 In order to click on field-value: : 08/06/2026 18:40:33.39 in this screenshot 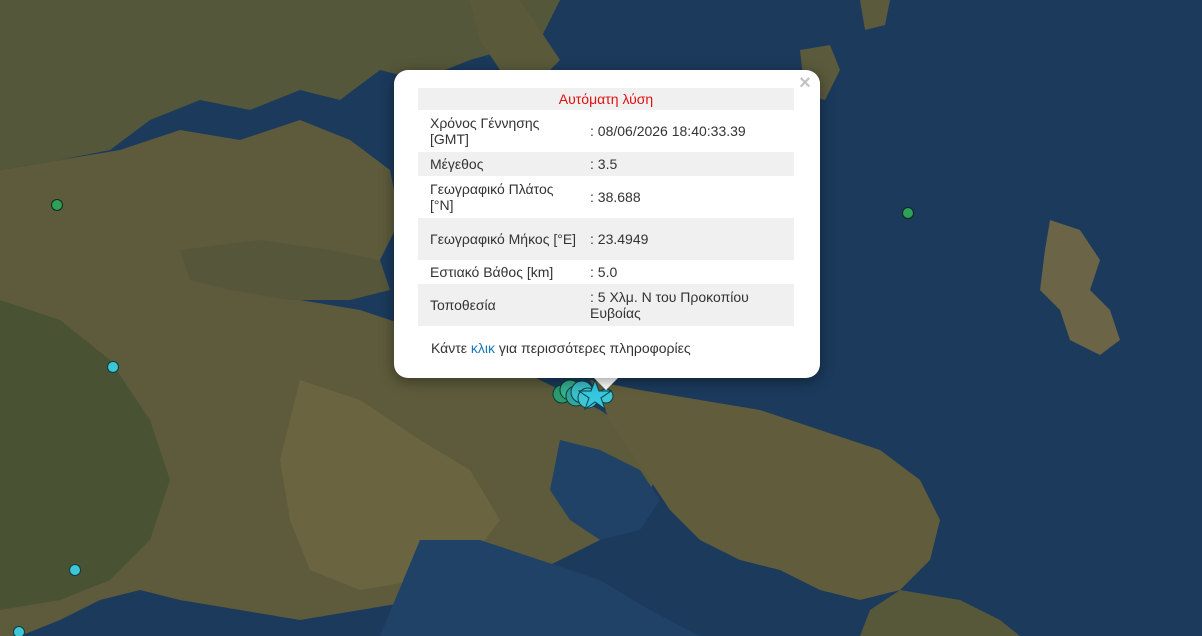, I will do `click(668, 131)`.